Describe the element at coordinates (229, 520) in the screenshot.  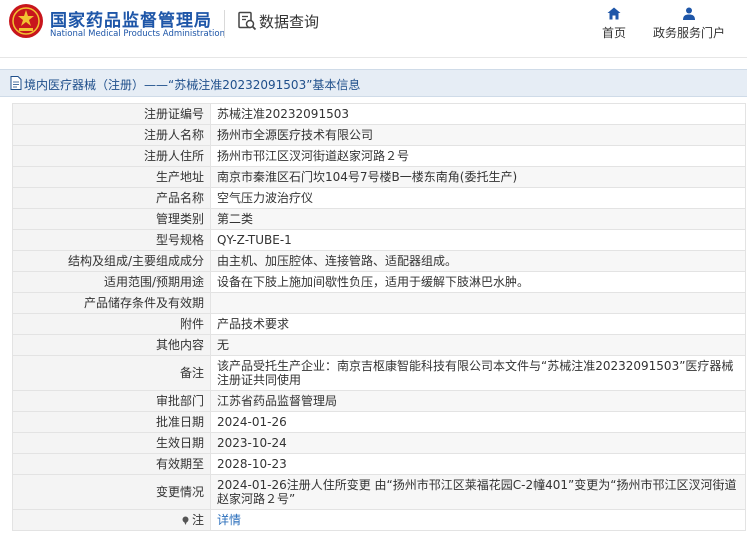
I see `detail-link: 详情` at that location.